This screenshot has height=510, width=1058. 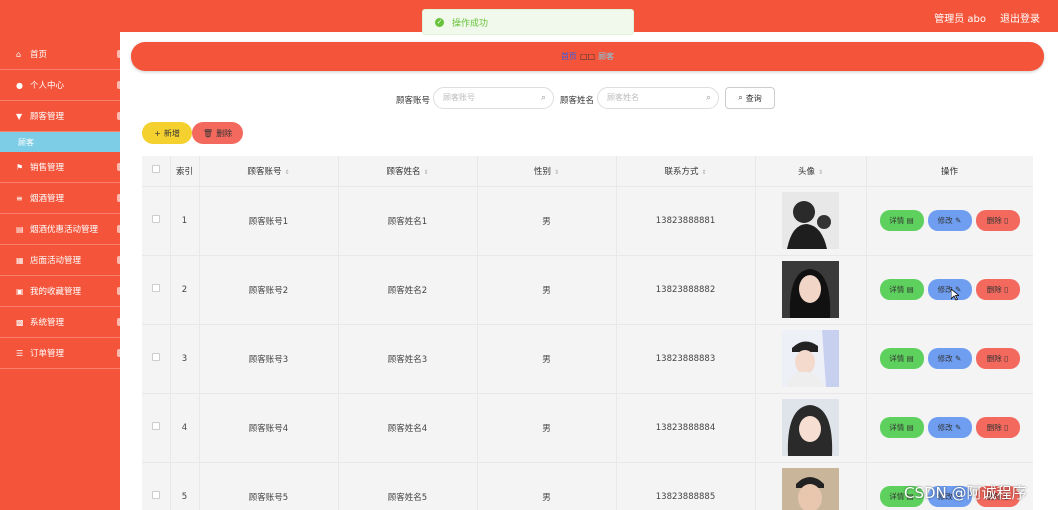 I want to click on account-search-input: 顾客账号 ⌕, so click(x=493, y=98).